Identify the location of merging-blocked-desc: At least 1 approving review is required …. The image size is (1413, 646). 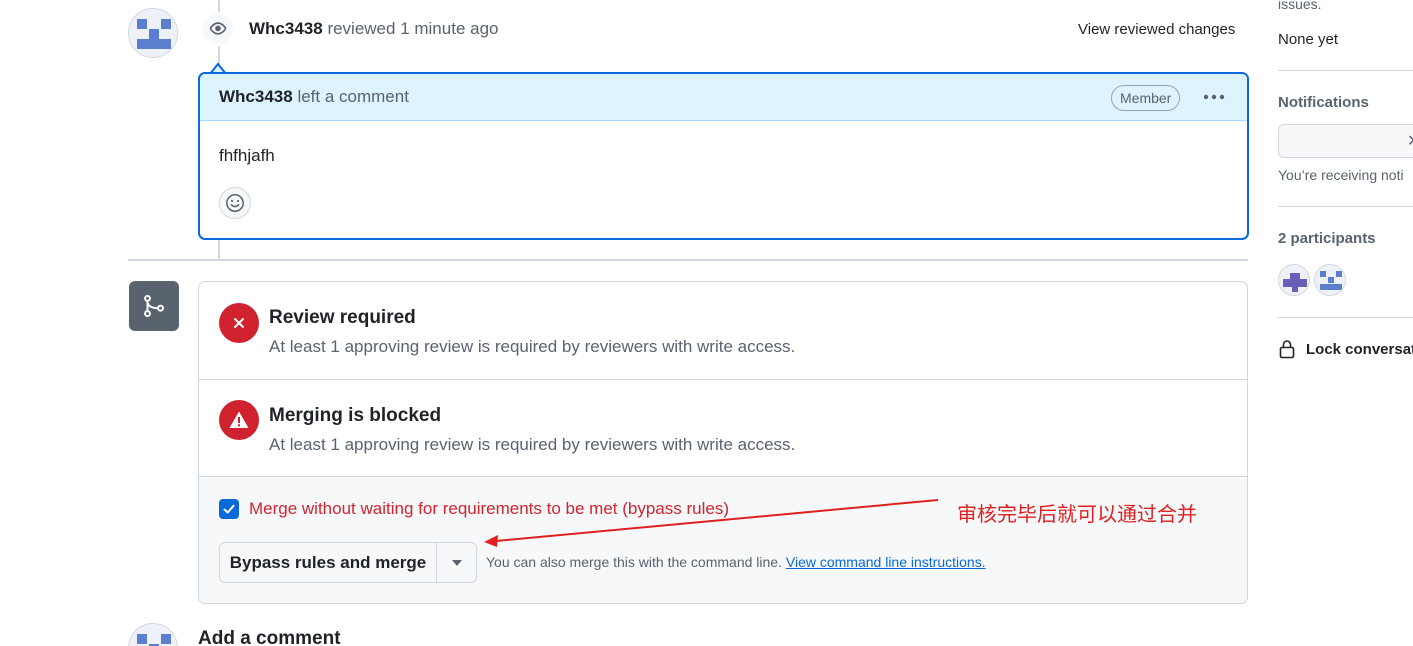
(532, 444).